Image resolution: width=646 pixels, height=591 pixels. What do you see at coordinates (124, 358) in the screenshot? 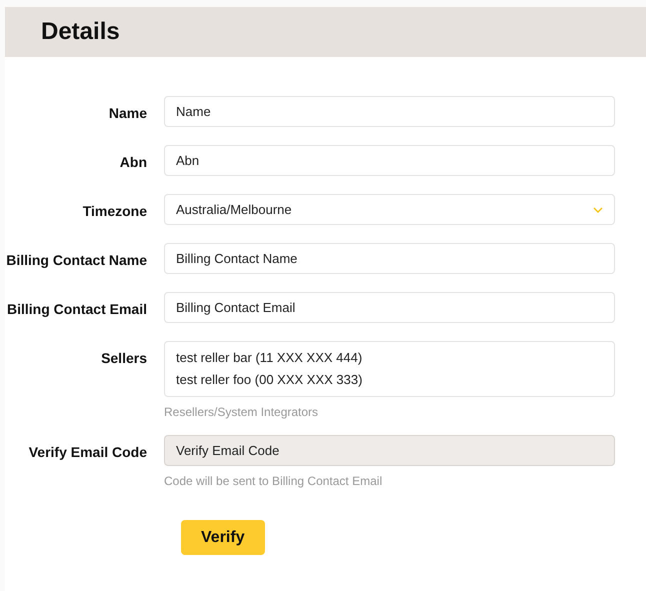
I see `field-label: Sellers` at bounding box center [124, 358].